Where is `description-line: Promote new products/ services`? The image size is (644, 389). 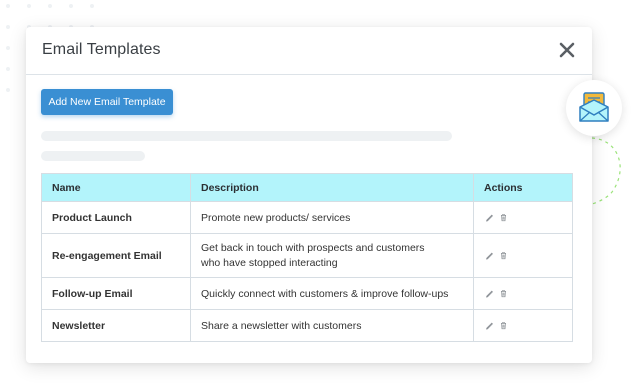 description-line: Promote new products/ services is located at coordinates (276, 217).